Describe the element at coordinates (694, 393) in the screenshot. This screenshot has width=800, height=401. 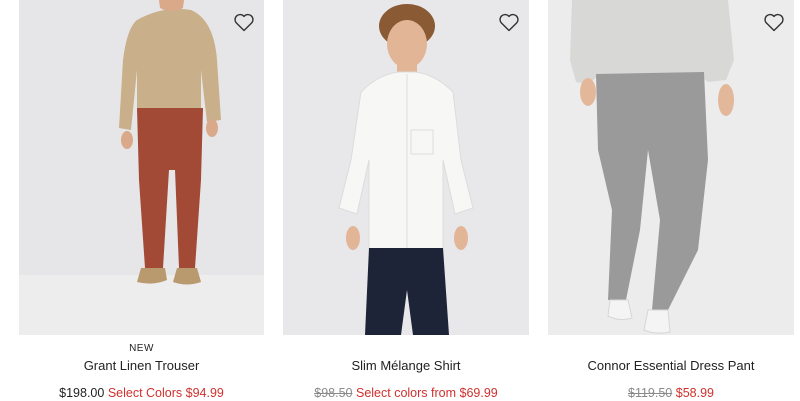
I see `sale-price: $58.99` at that location.